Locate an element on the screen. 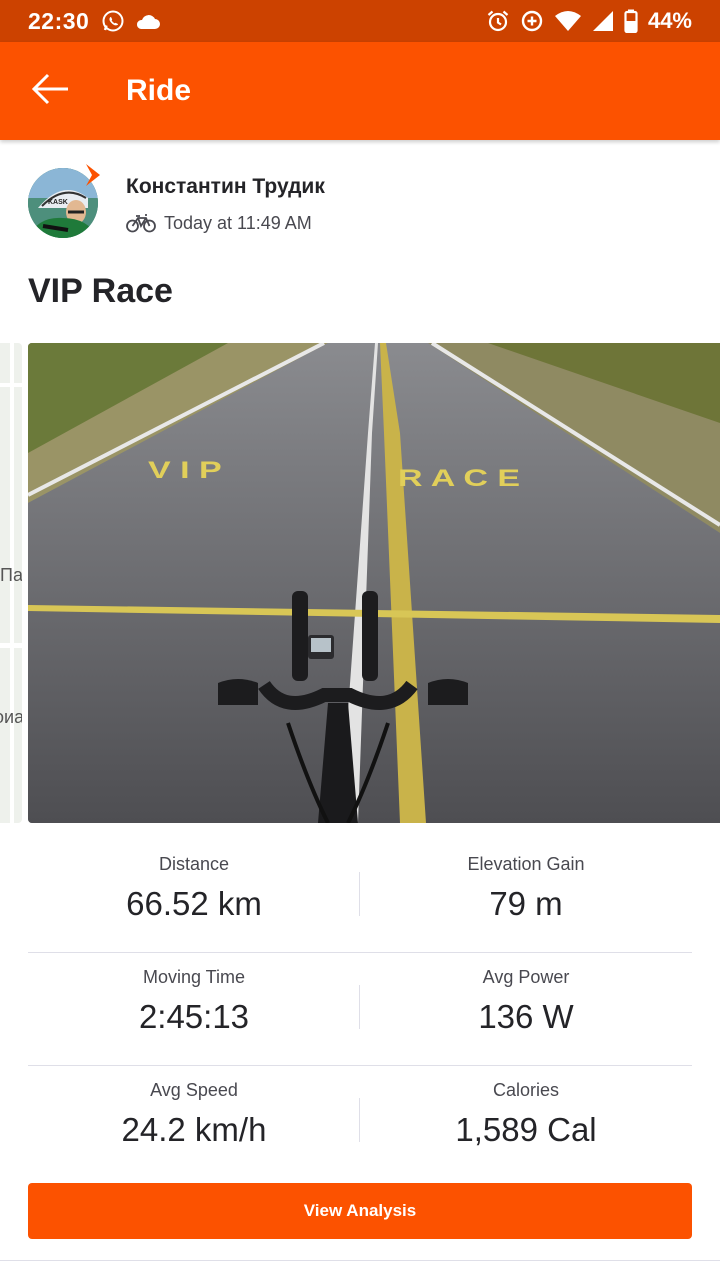  stat-value: 66.52 km is located at coordinates (194, 903).